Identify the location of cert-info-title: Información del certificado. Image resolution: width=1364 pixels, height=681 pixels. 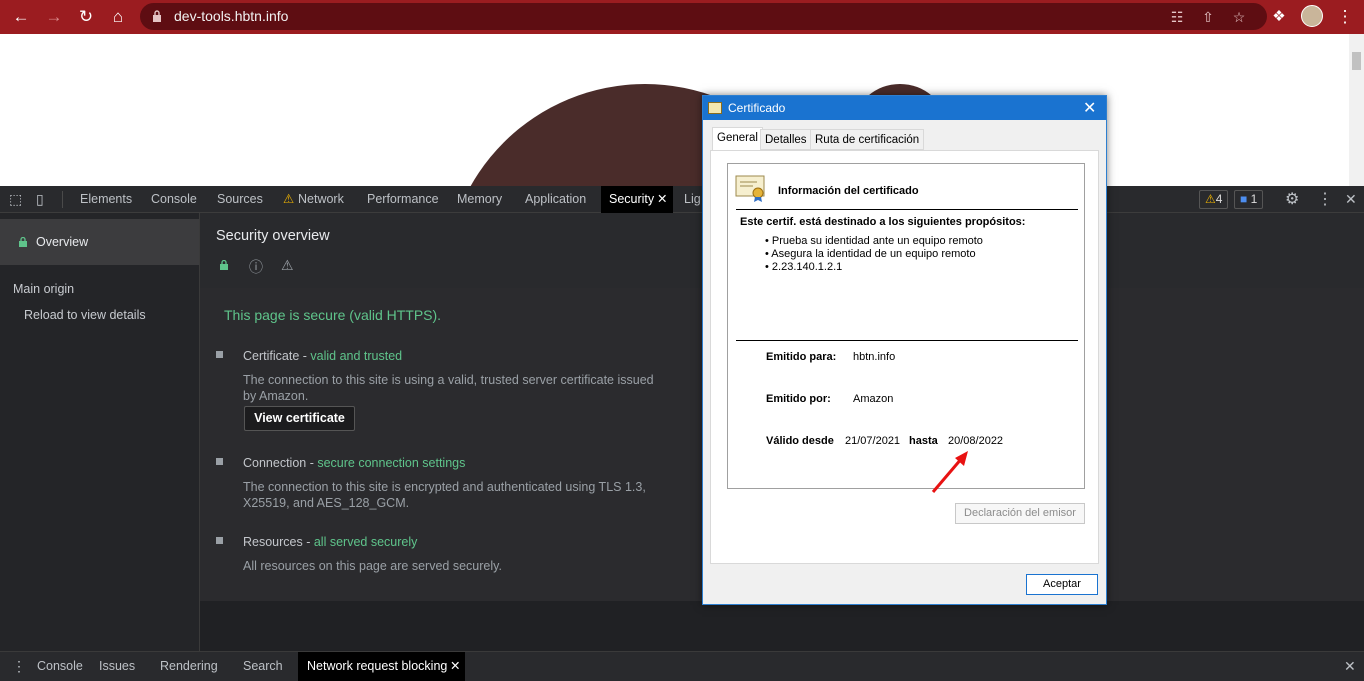
(848, 191).